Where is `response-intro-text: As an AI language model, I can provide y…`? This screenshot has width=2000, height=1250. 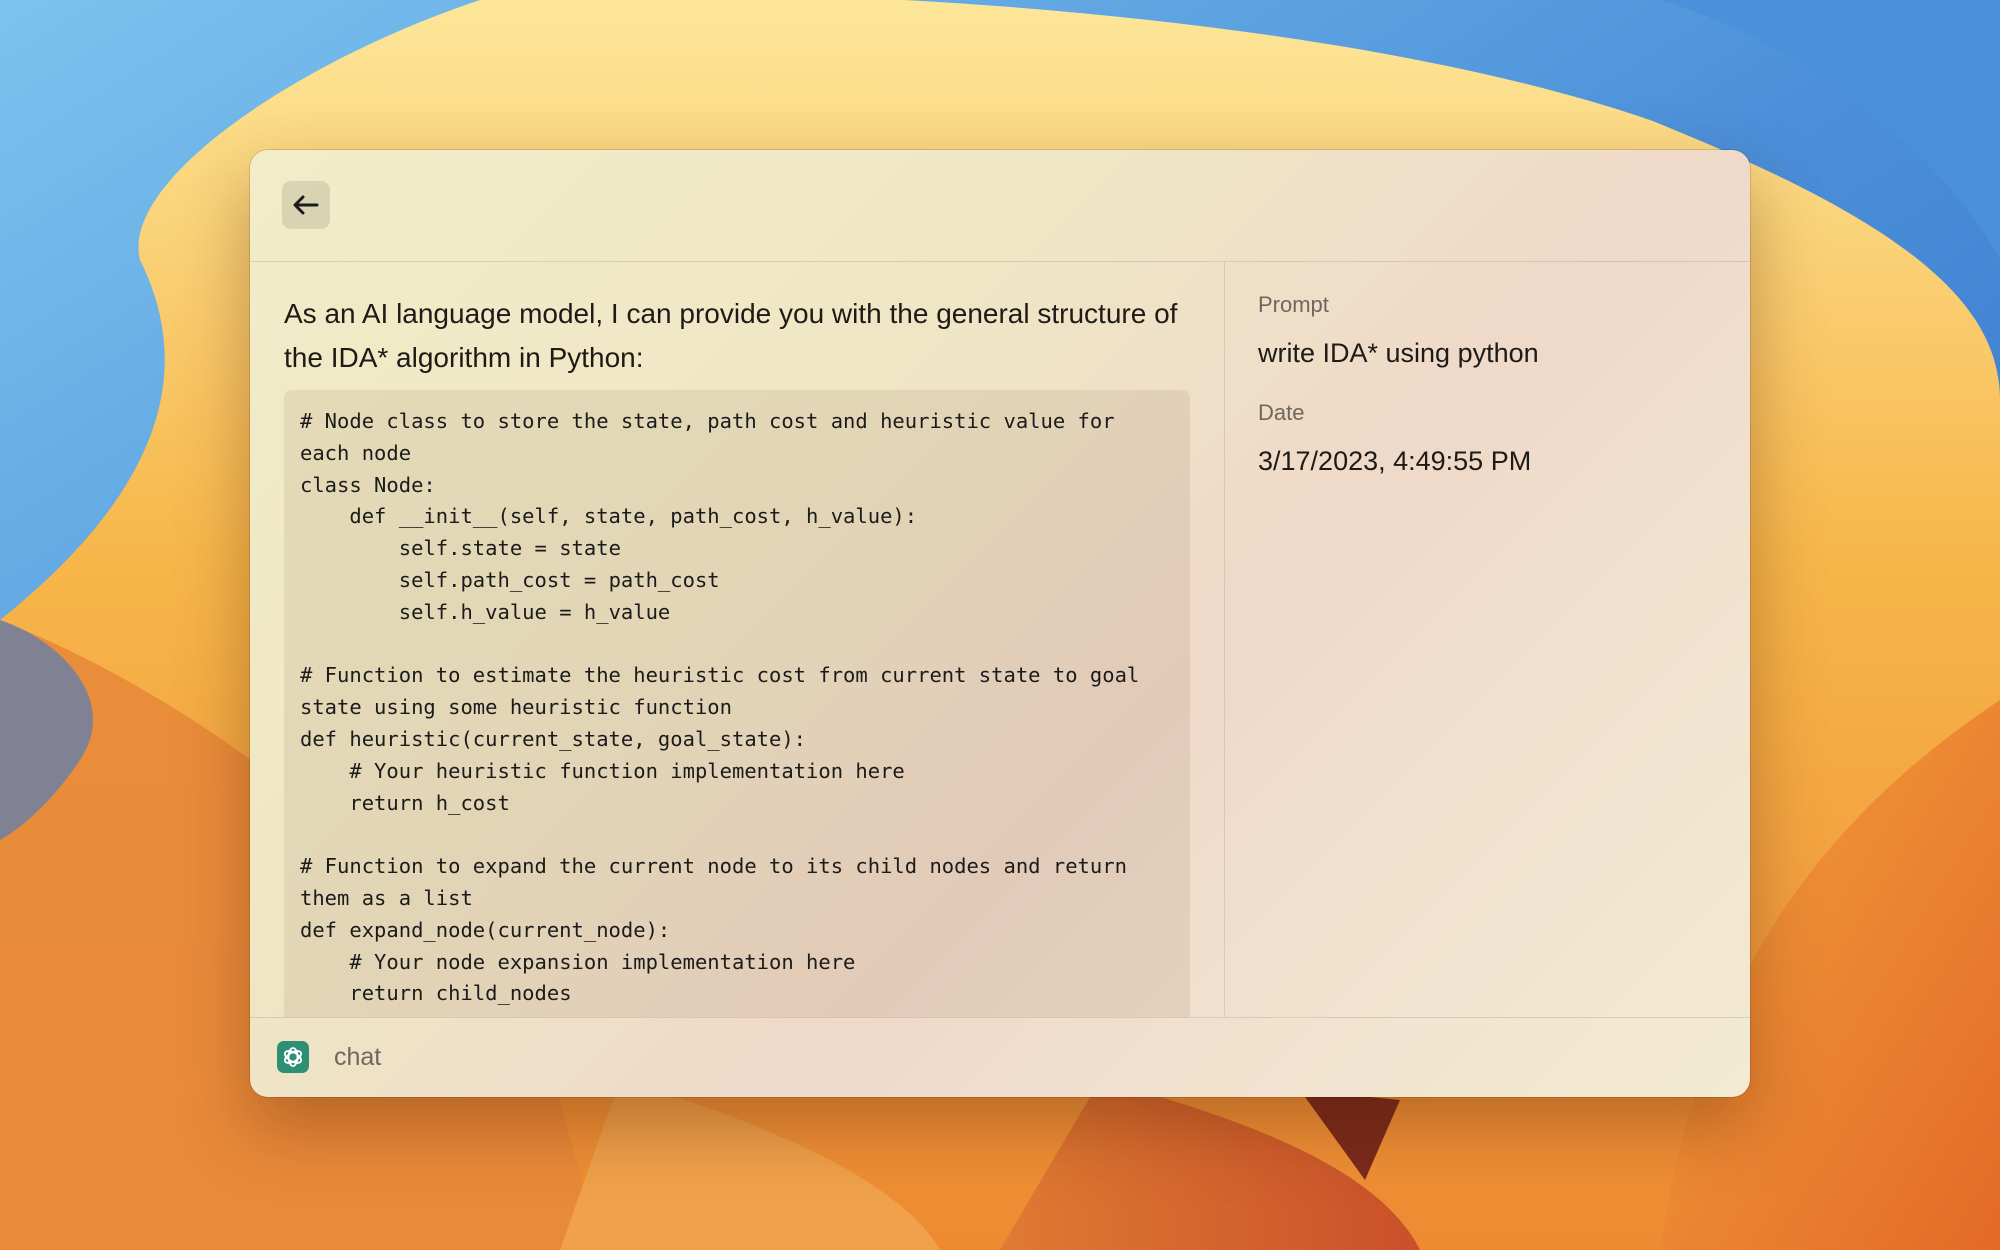
response-intro-text: As an AI language model, I can provide y… is located at coordinates (731, 335).